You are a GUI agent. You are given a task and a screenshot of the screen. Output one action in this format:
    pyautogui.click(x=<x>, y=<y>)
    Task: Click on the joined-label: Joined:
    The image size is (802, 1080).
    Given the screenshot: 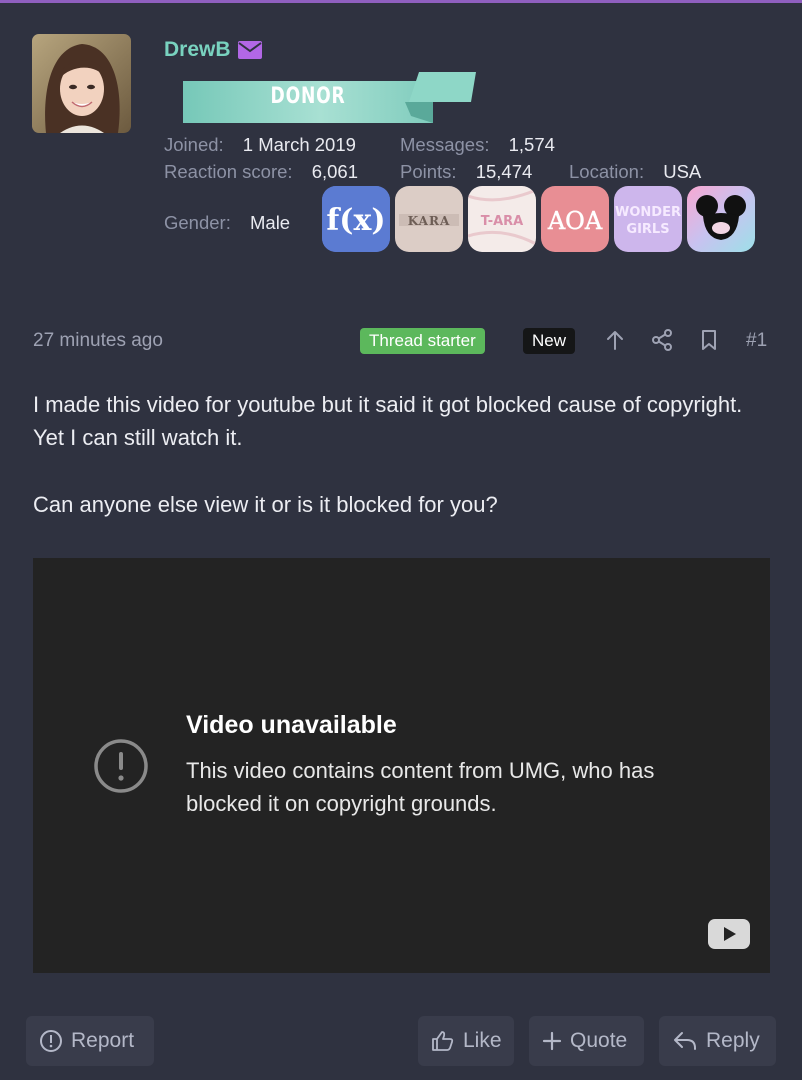 What is the action you would take?
    pyautogui.click(x=194, y=144)
    